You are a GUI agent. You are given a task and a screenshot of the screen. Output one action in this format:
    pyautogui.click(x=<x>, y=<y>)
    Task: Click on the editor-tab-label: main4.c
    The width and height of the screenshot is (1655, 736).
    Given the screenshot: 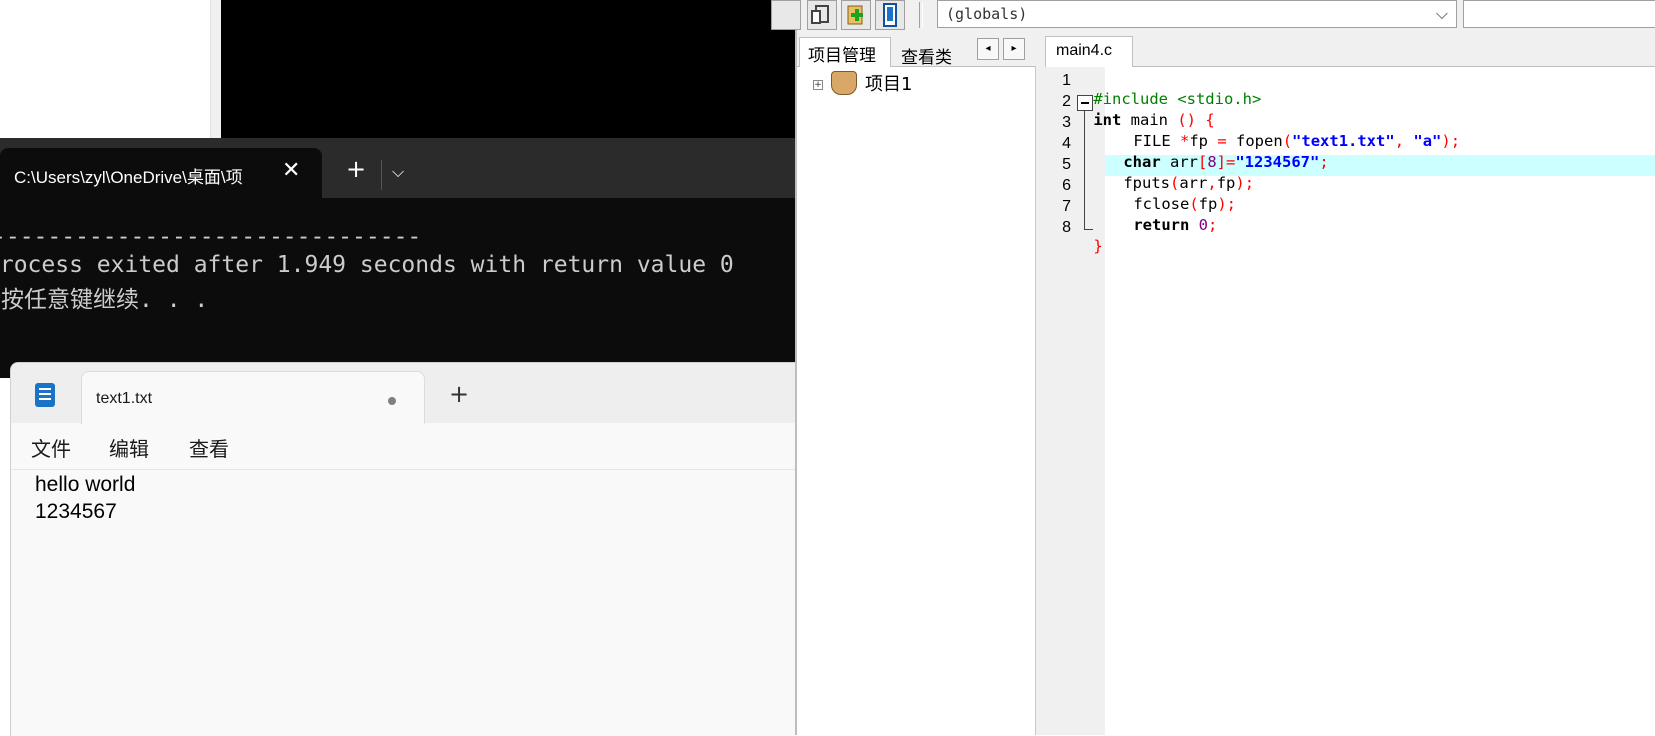 What is the action you would take?
    pyautogui.click(x=1084, y=50)
    